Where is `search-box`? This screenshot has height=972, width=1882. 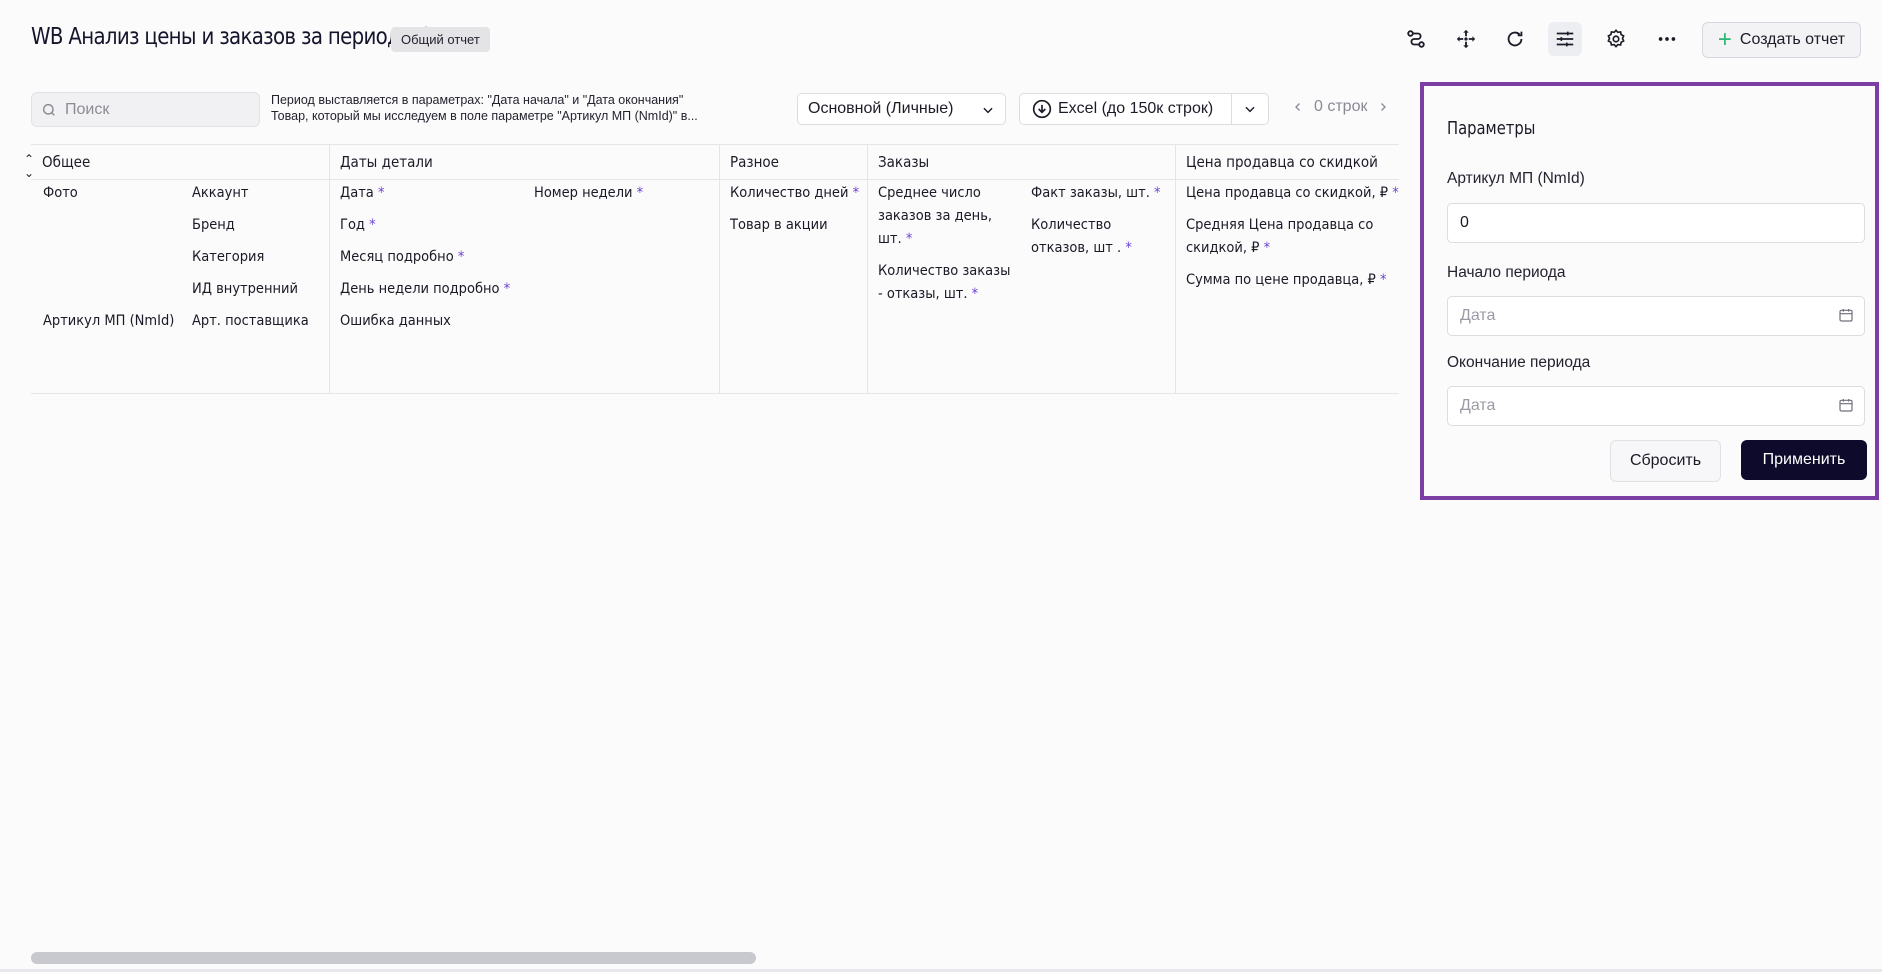
search-box is located at coordinates (145, 109).